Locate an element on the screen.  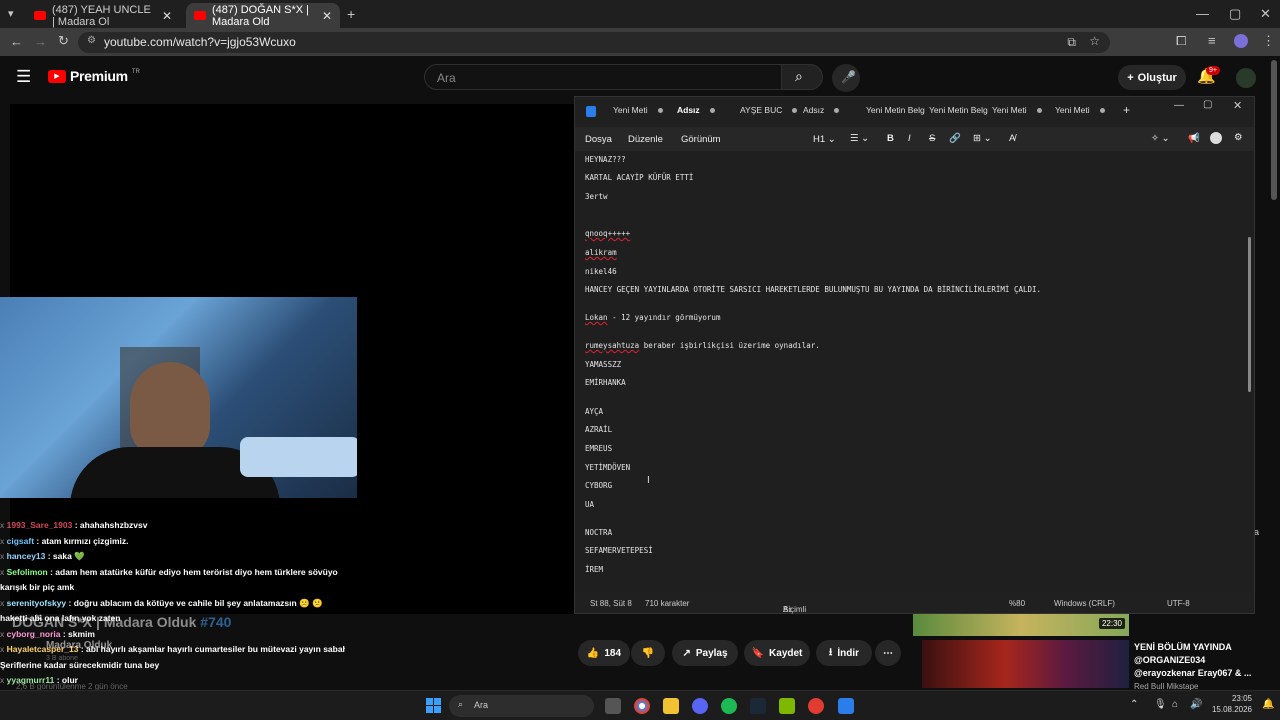
task-view-icon is located at coordinates (613, 706).